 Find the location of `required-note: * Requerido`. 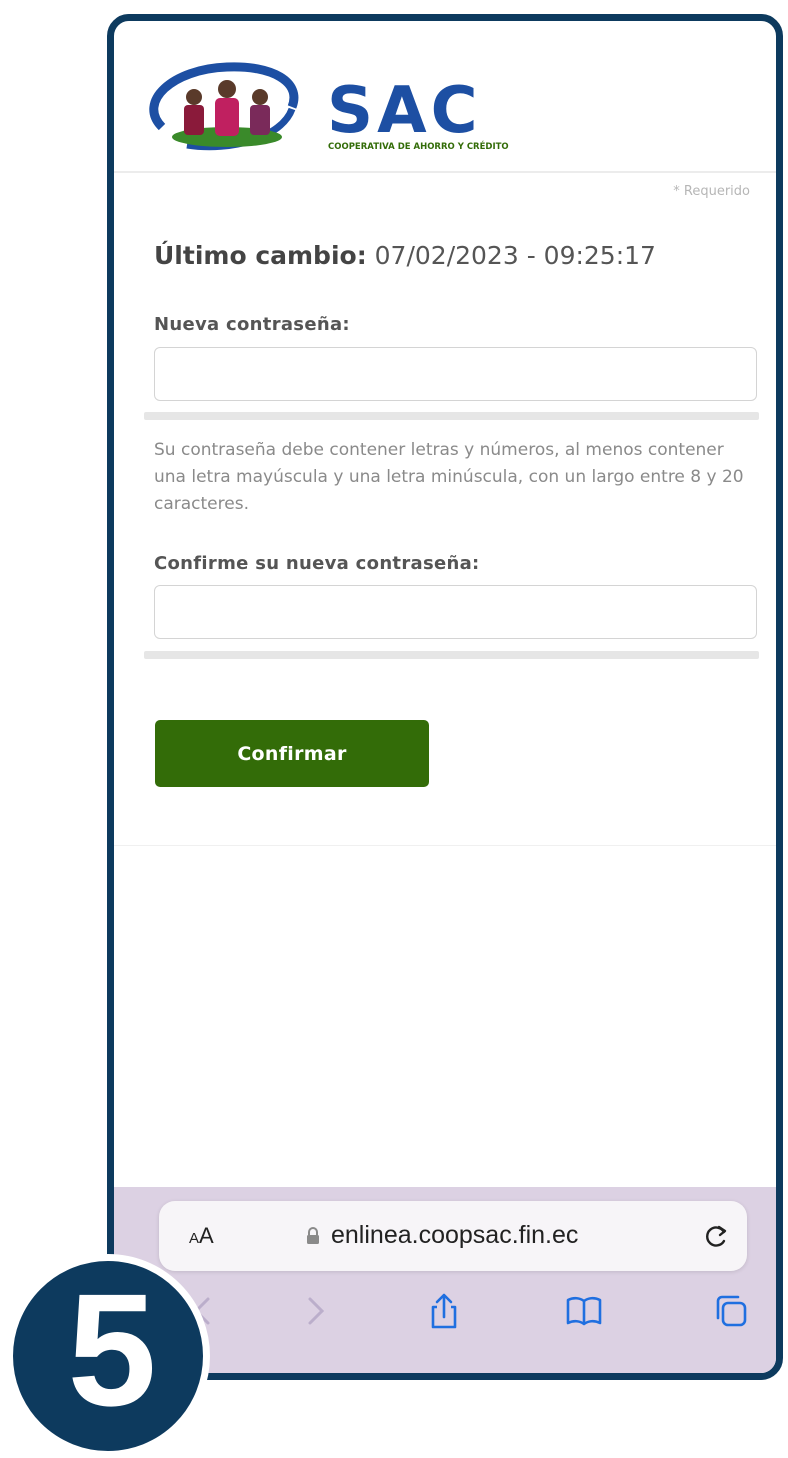

required-note: * Requerido is located at coordinates (711, 191).